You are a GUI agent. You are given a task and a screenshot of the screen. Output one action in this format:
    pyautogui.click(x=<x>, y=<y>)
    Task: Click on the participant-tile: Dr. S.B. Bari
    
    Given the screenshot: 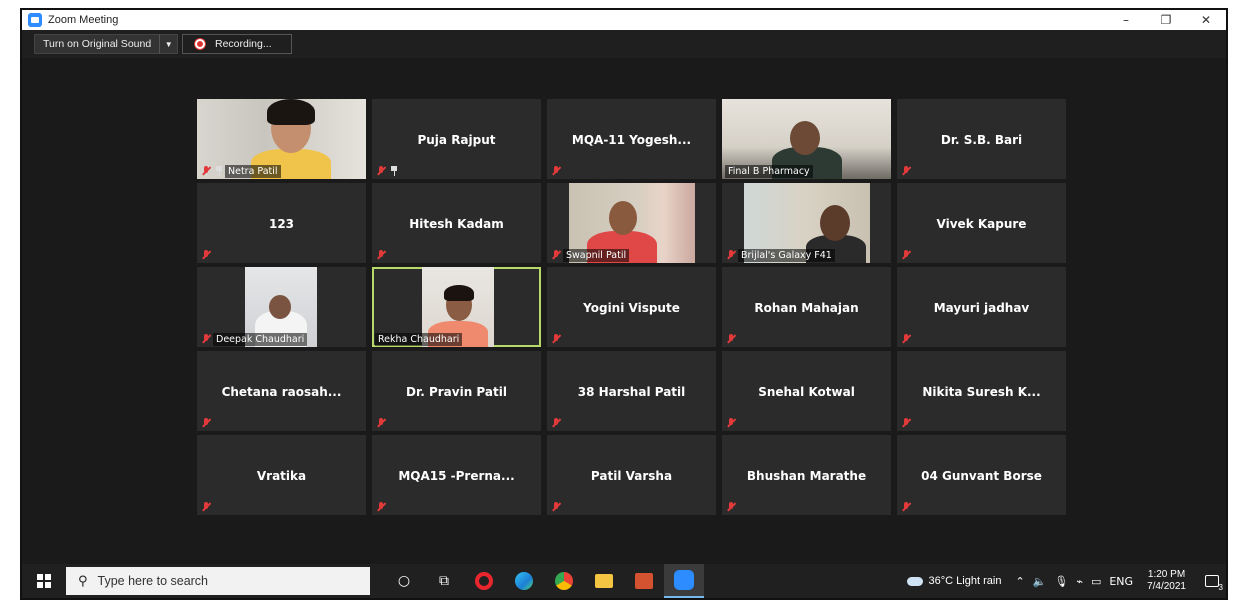 What is the action you would take?
    pyautogui.click(x=981, y=139)
    